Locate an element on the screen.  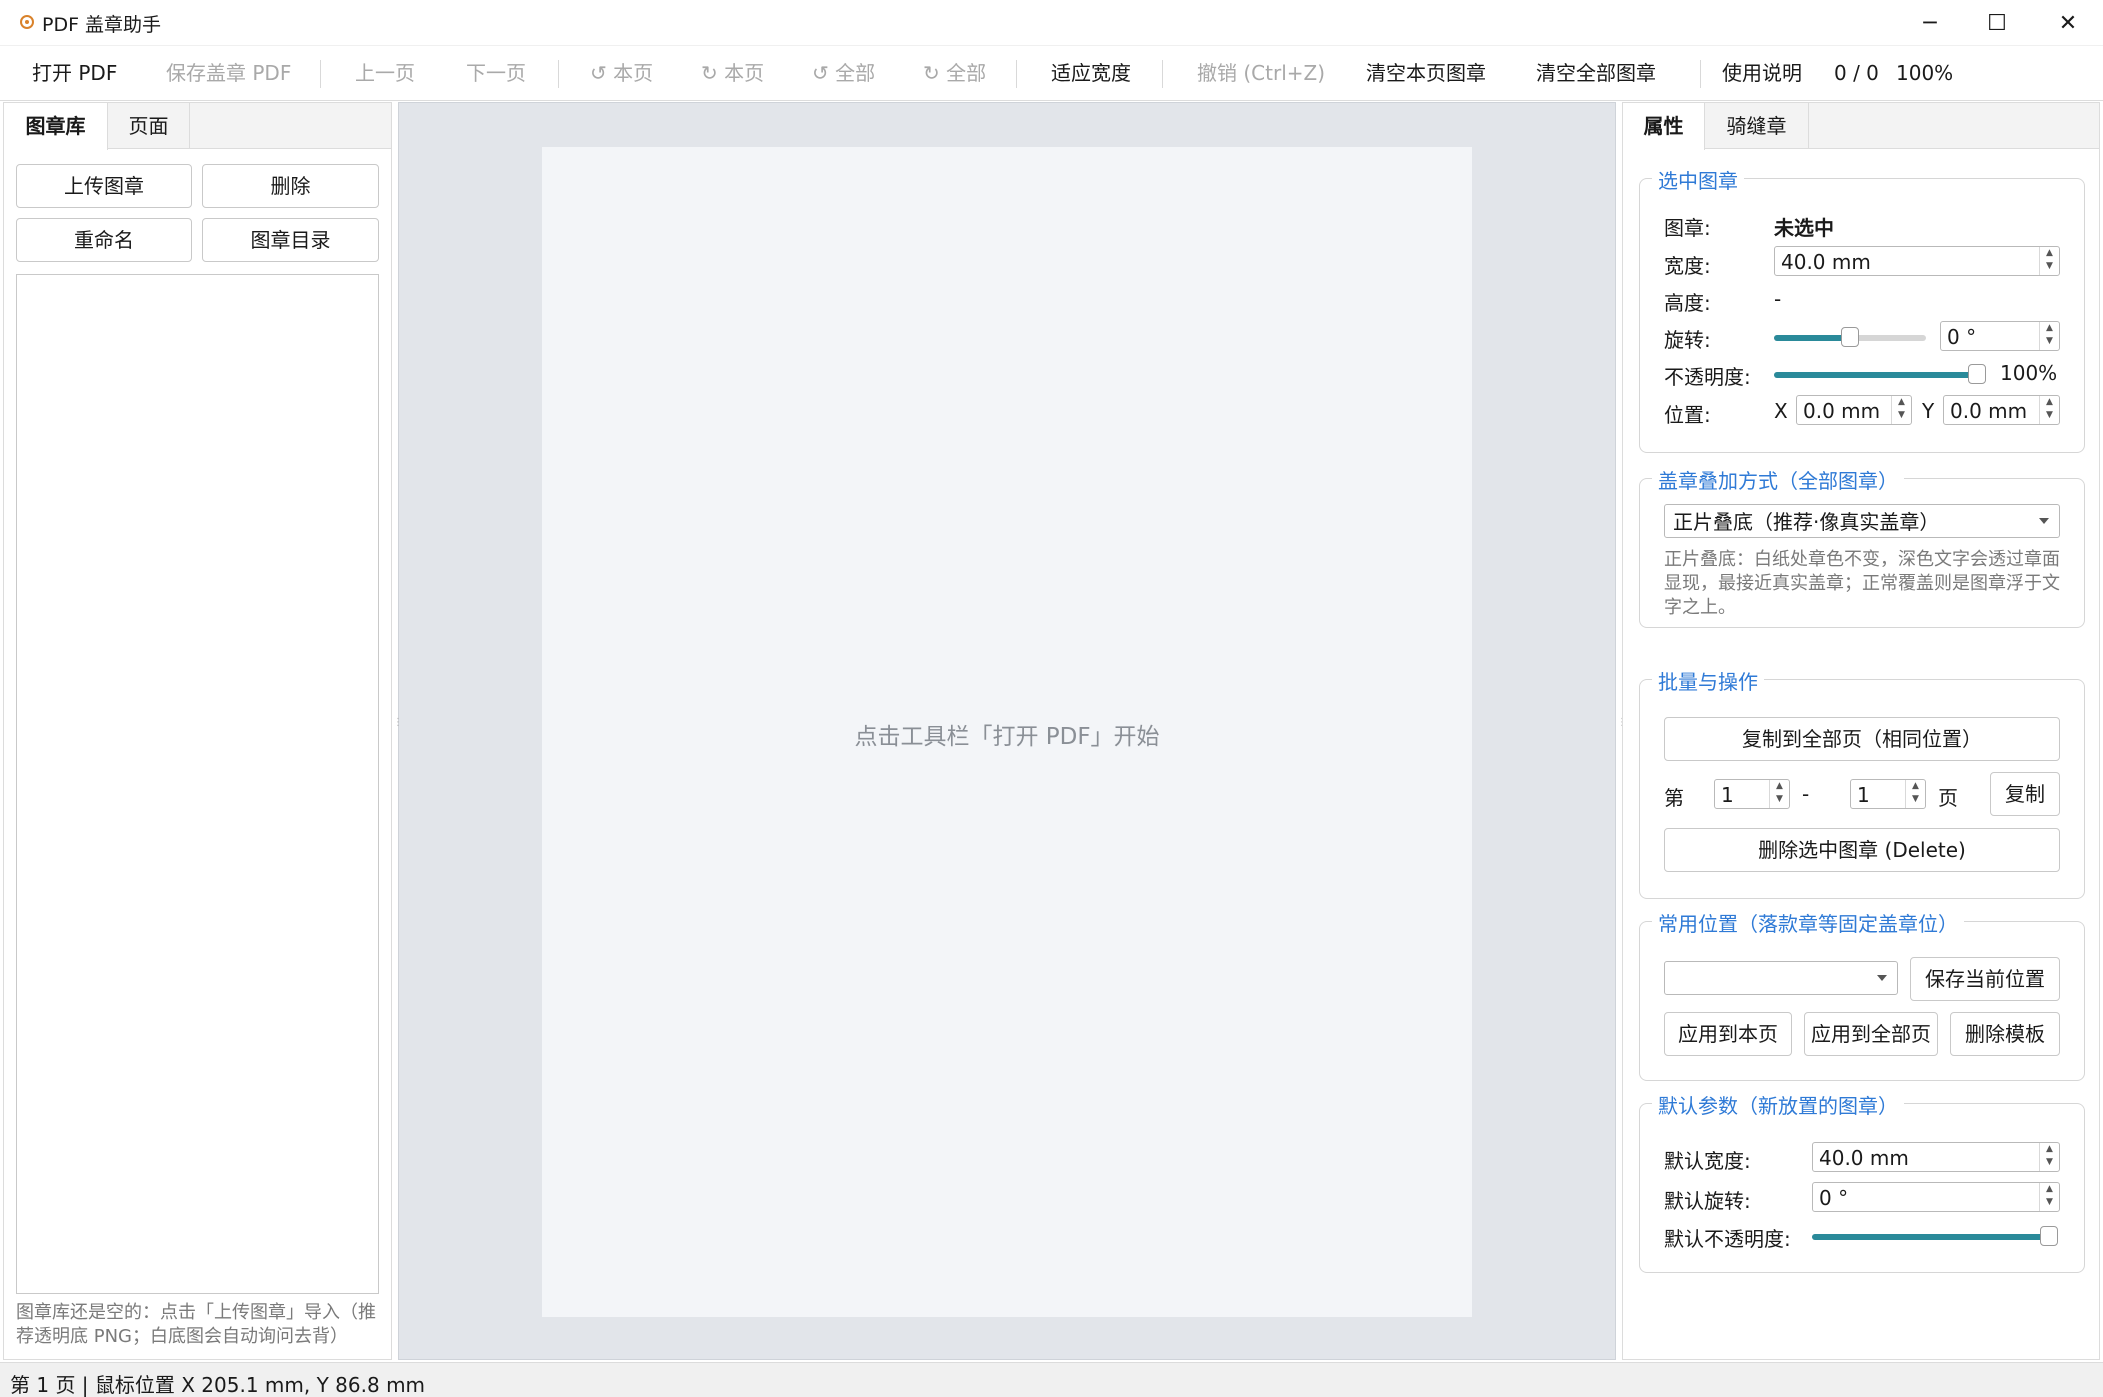
delete-stamp-button: 删除 is located at coordinates (290, 186).